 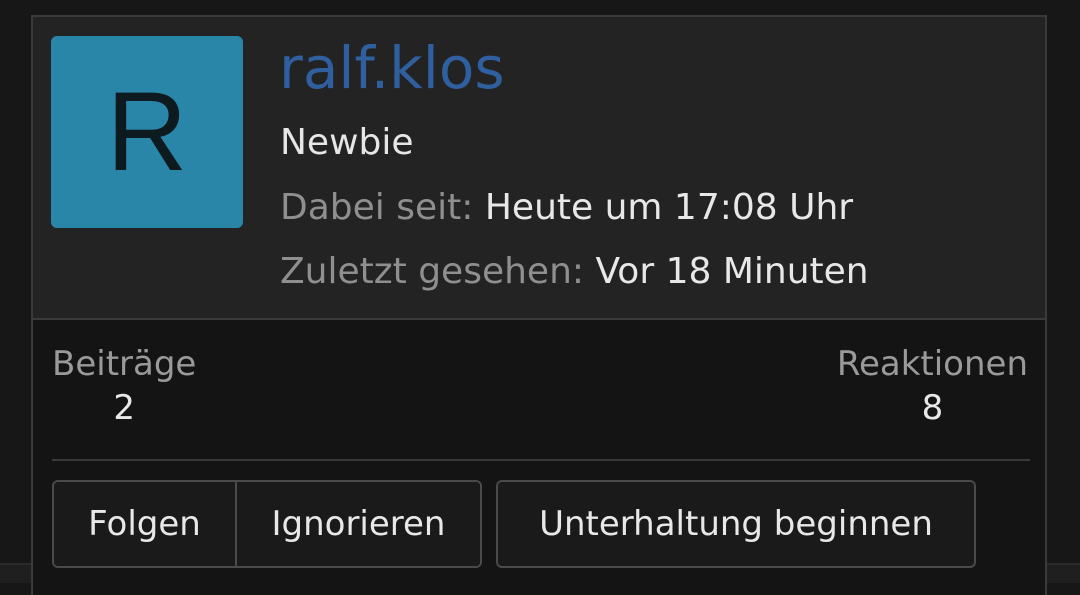 I want to click on last-seen-info: Zuletzt gesehen: Vor 18 Minuten, so click(x=574, y=272).